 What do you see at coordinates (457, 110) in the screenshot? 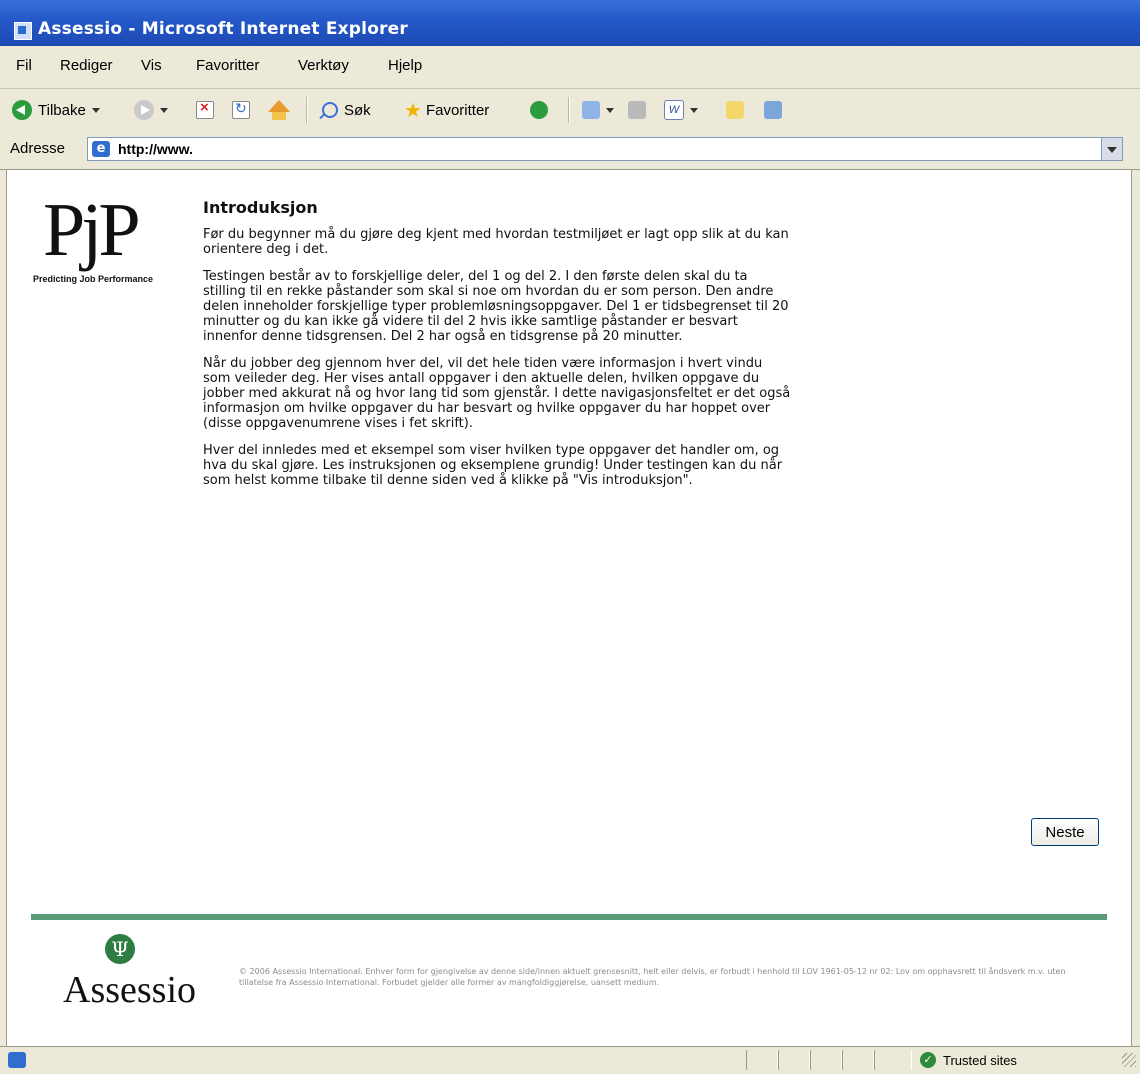
I see `favorites-label: Favoritter` at bounding box center [457, 110].